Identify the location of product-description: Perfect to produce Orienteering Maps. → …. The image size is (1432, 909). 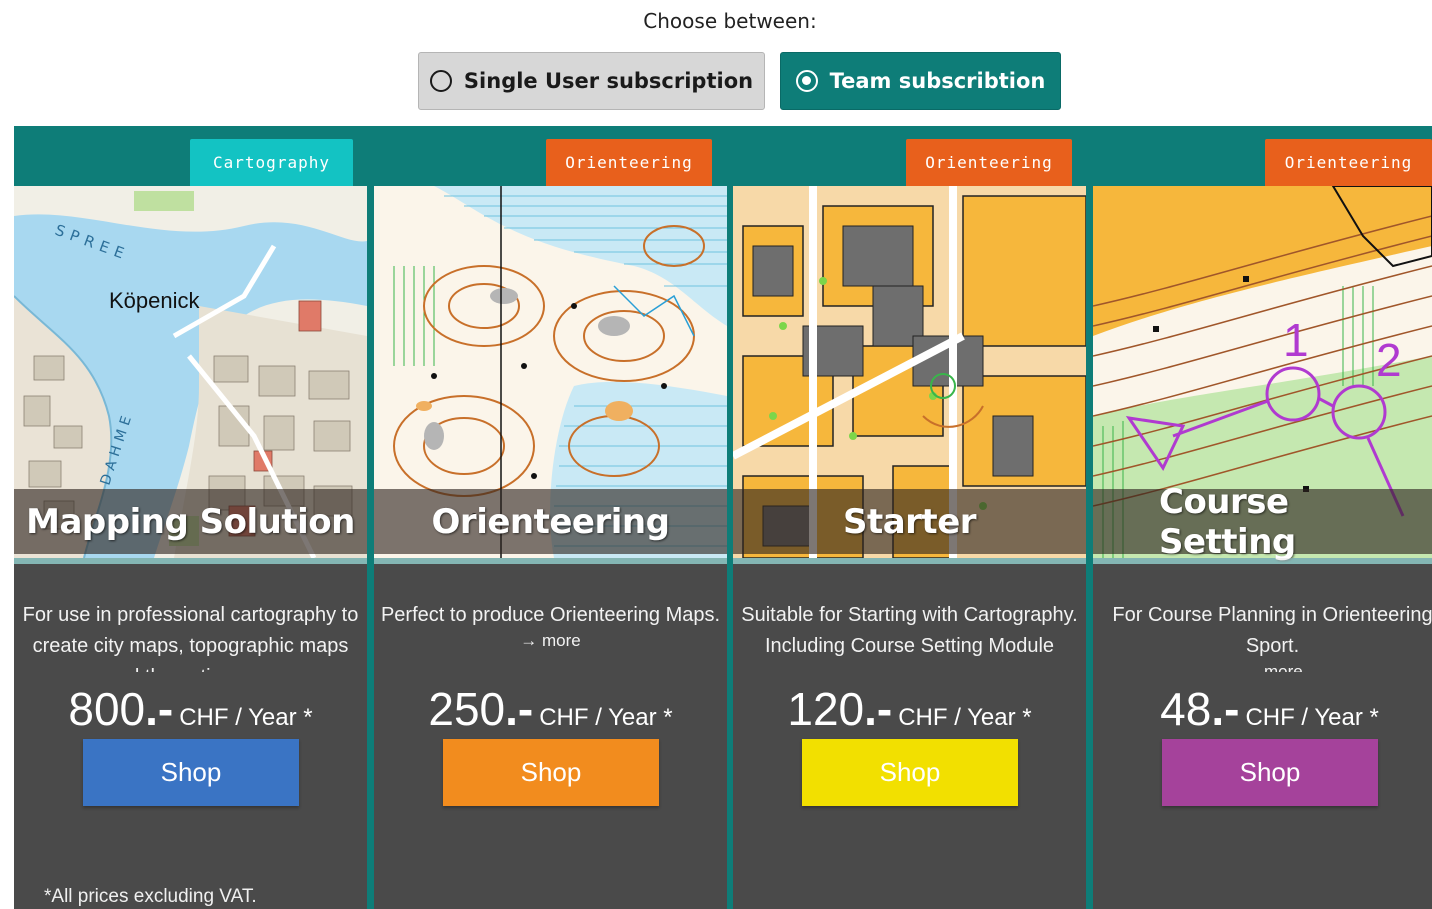
(550, 636).